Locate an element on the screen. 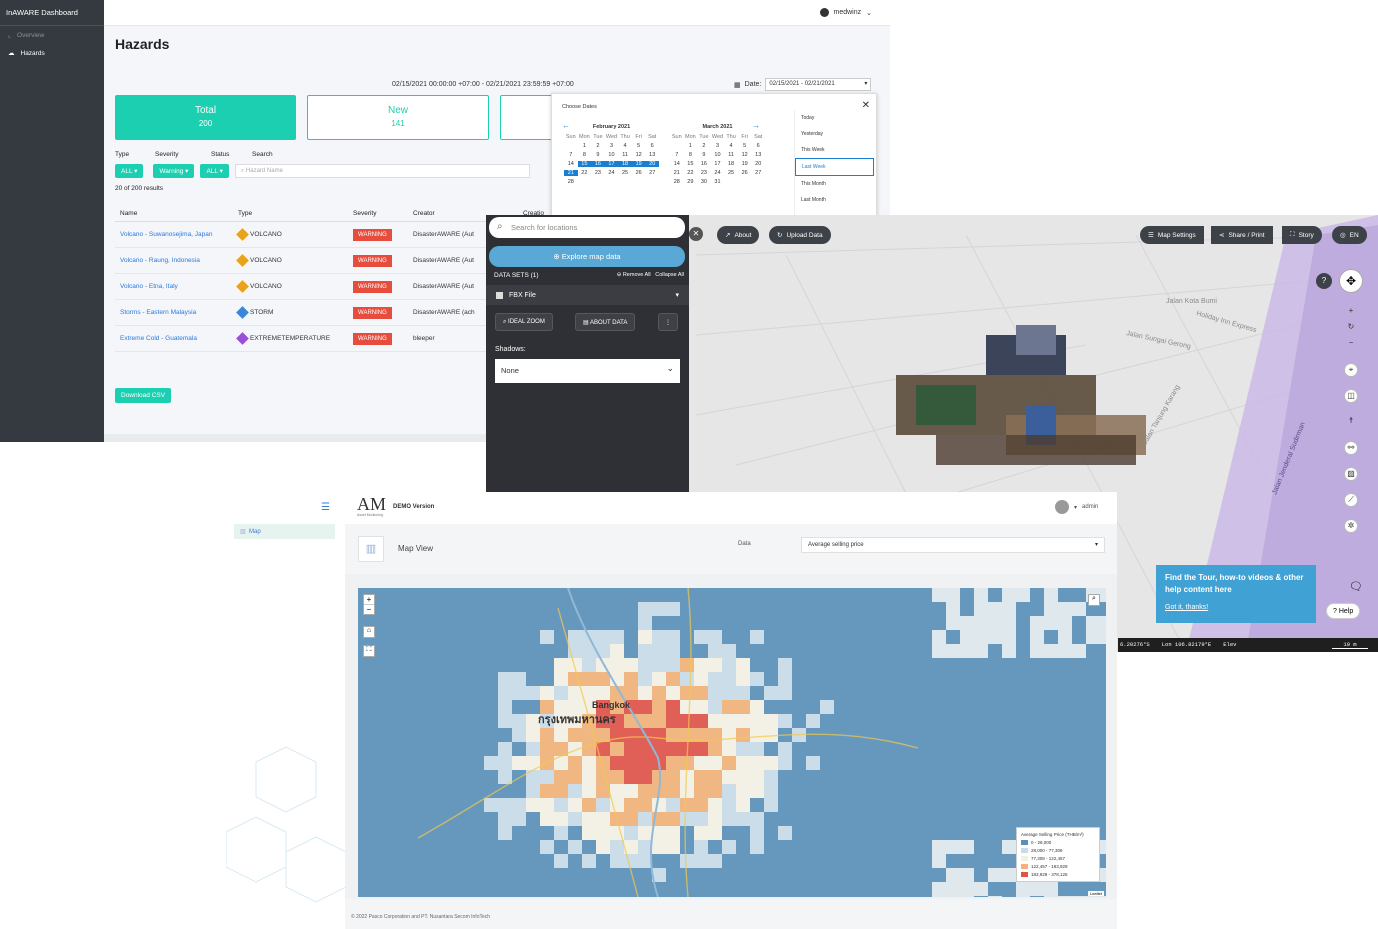 Image resolution: width=1378 pixels, height=929 pixels. new-card: New 141 is located at coordinates (398, 117).